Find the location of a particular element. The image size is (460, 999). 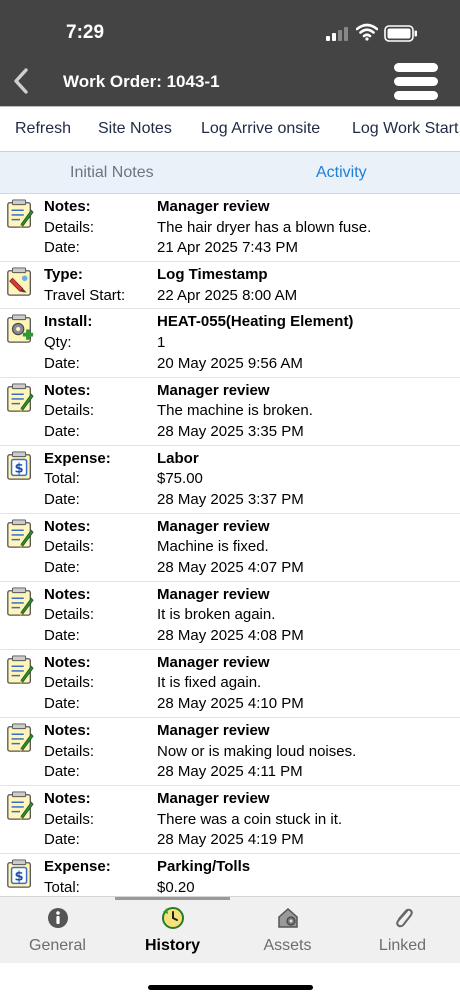

activity-value: 28 May 2025 3:35 PM is located at coordinates (230, 431).